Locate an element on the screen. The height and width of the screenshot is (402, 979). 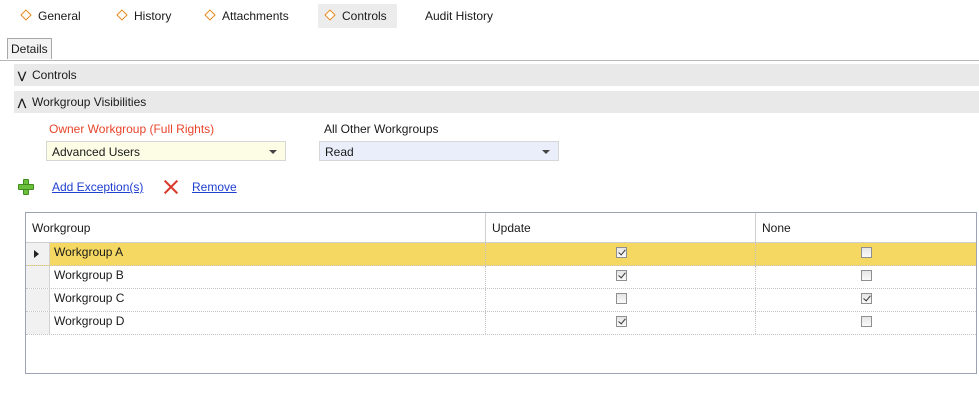
grid-header: Workgroup Update None is located at coordinates (501, 228).